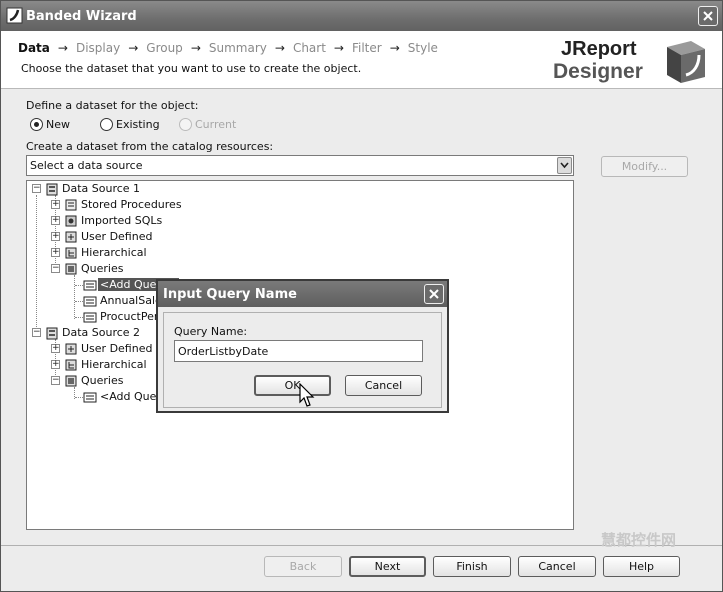  What do you see at coordinates (106, 124) in the screenshot?
I see `radio-existing` at bounding box center [106, 124].